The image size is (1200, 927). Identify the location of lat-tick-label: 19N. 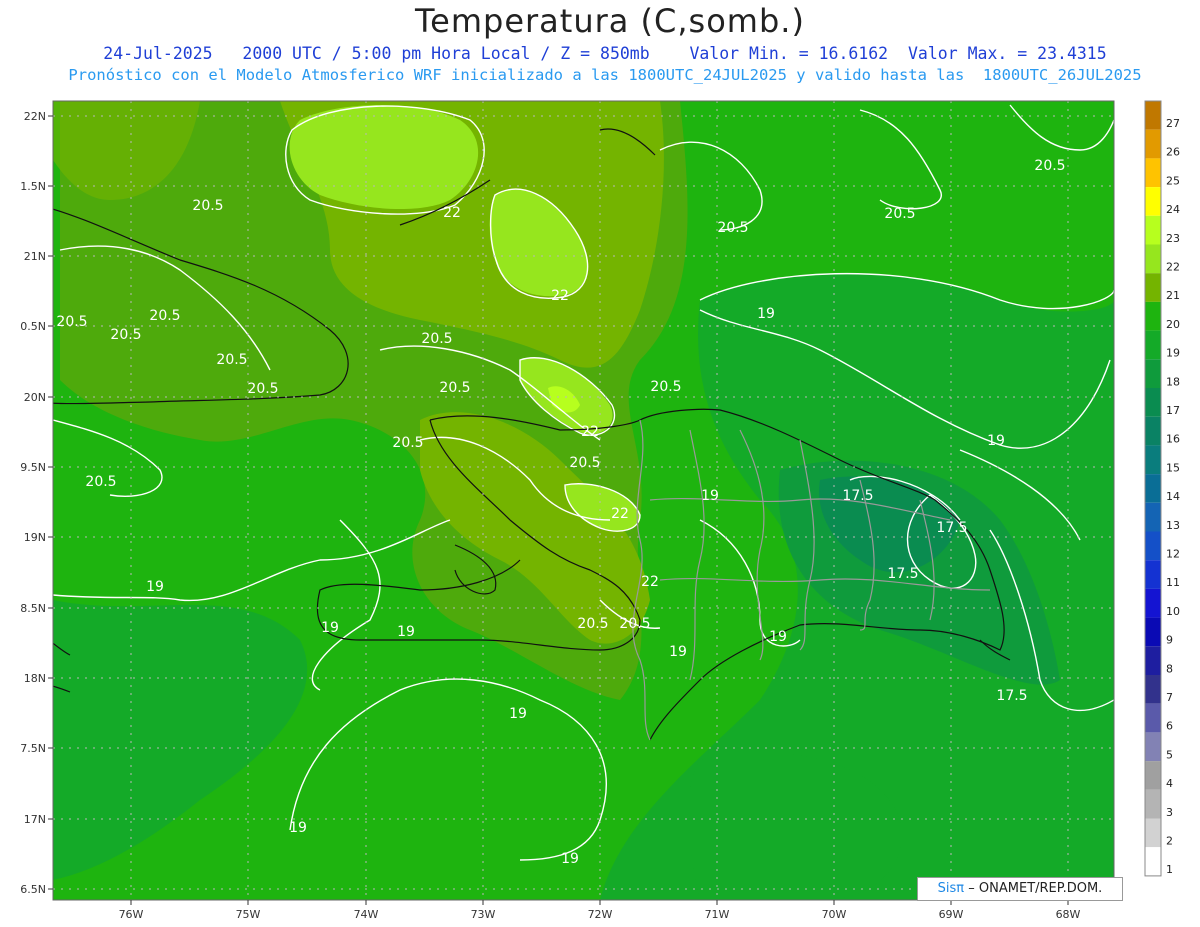
(35, 537).